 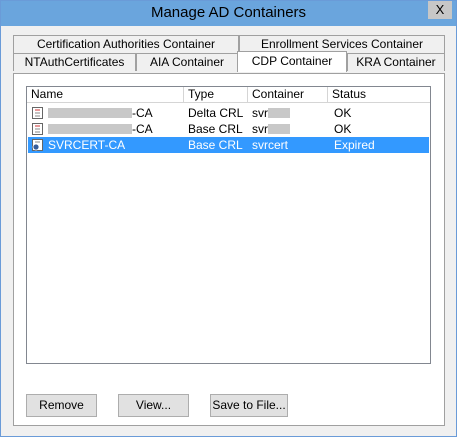 What do you see at coordinates (61, 405) in the screenshot?
I see `remove-button: Remove` at bounding box center [61, 405].